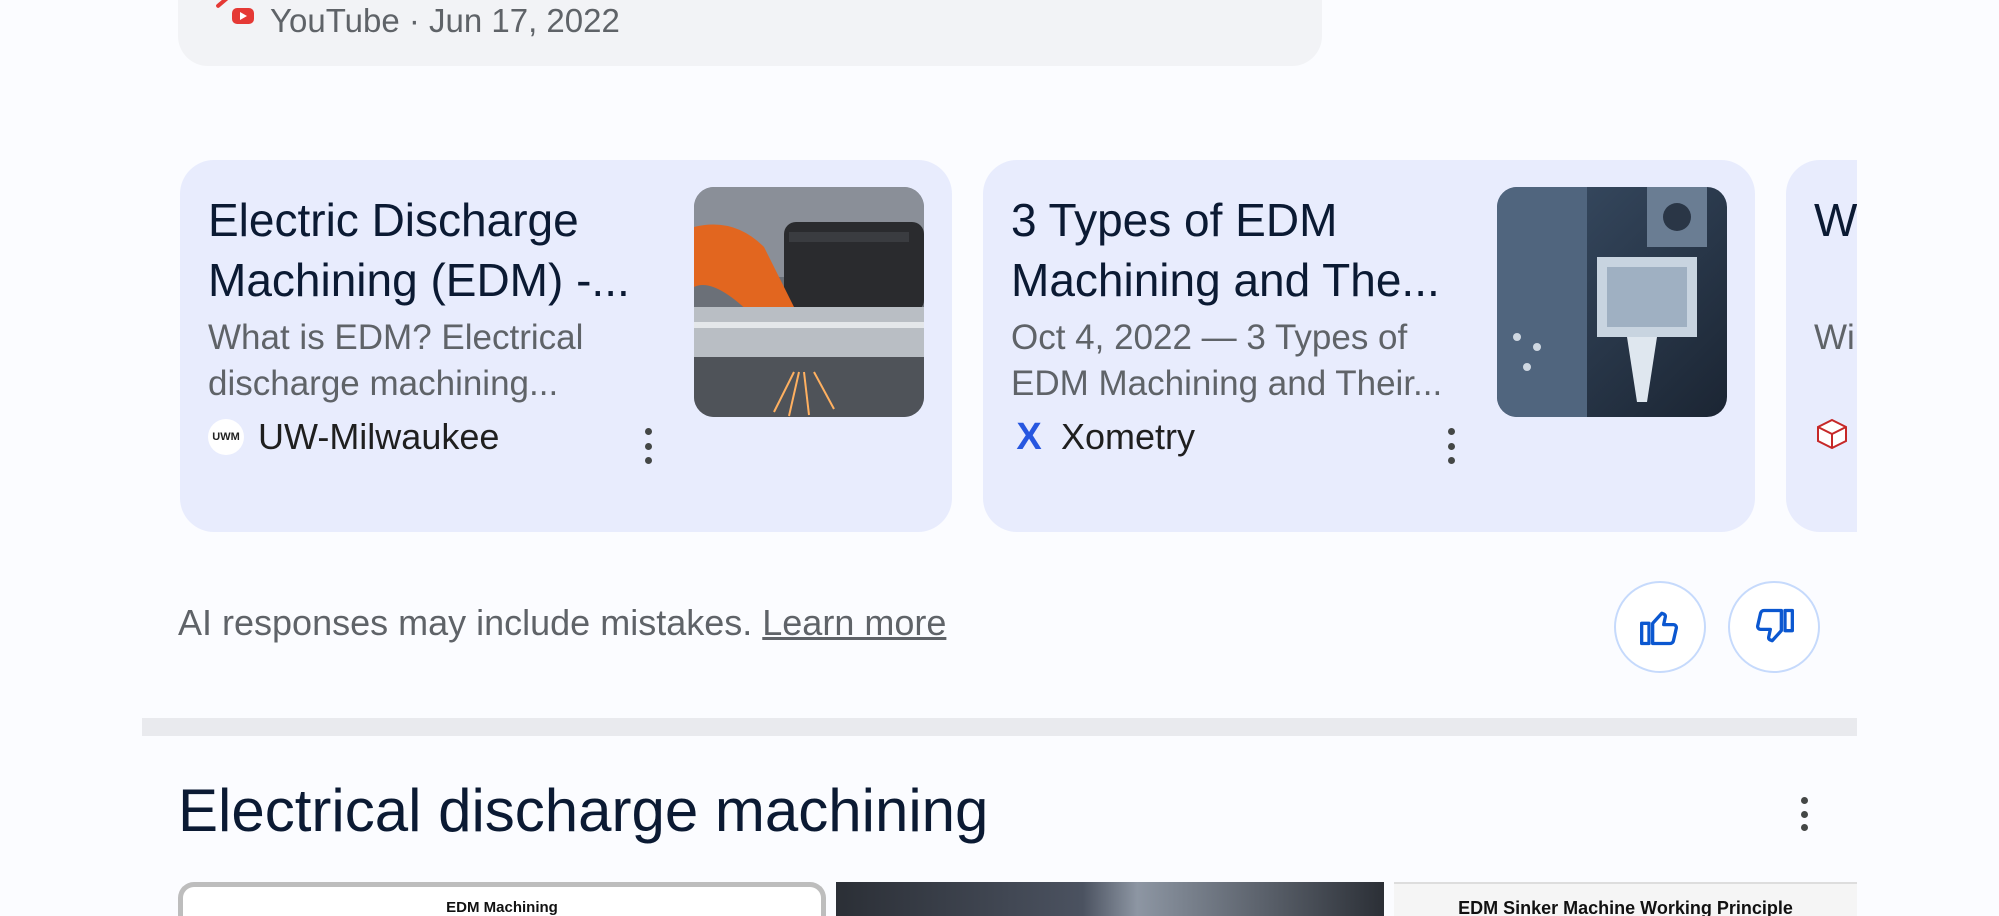 This screenshot has height=916, width=1999. I want to click on video-meta: YouTube · Jun 17, 2022, so click(414, 20).